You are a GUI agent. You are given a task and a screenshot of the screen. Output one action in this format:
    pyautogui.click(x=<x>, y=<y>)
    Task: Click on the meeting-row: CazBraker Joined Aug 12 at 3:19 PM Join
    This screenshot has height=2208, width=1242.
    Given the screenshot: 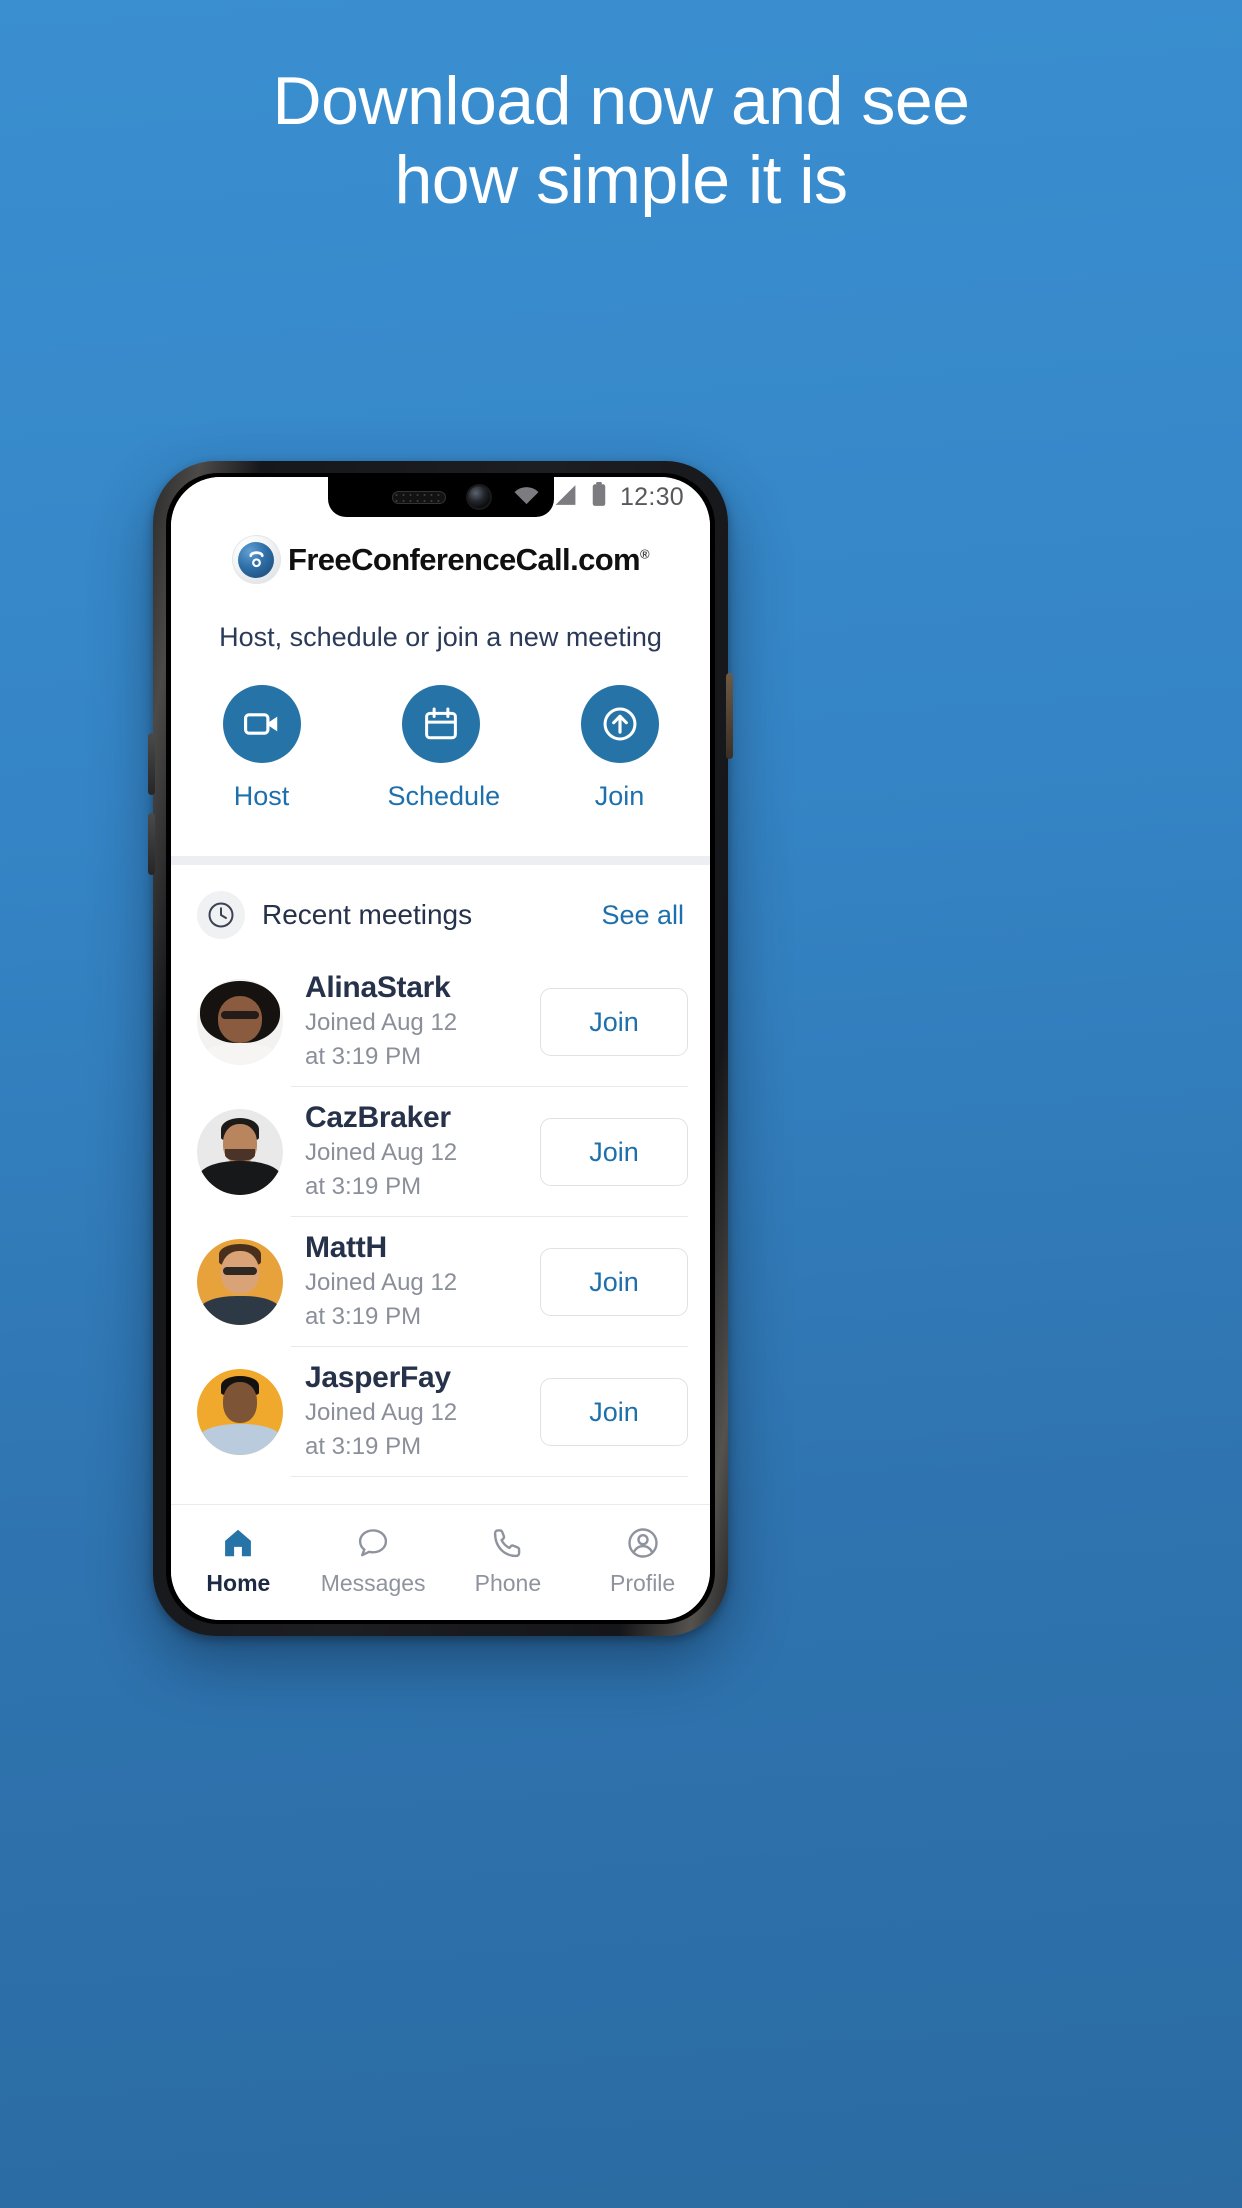 What is the action you would take?
    pyautogui.click(x=440, y=1152)
    